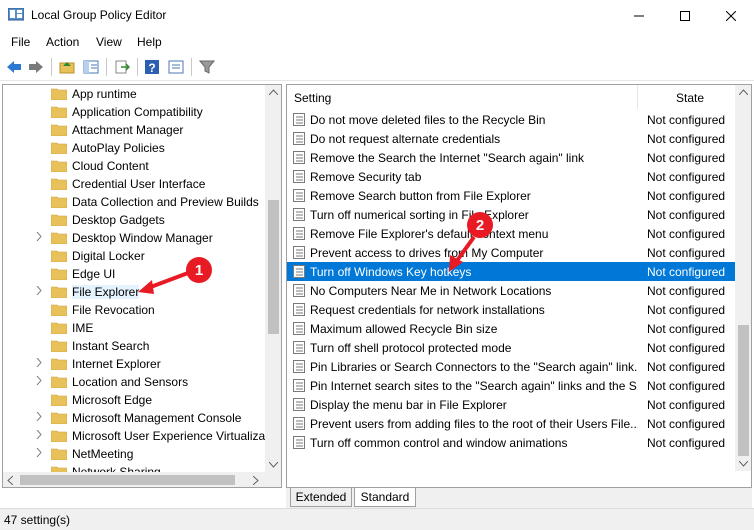 This screenshot has width=754, height=530. What do you see at coordinates (127, 480) in the screenshot?
I see `tree-hscroll-thumb` at bounding box center [127, 480].